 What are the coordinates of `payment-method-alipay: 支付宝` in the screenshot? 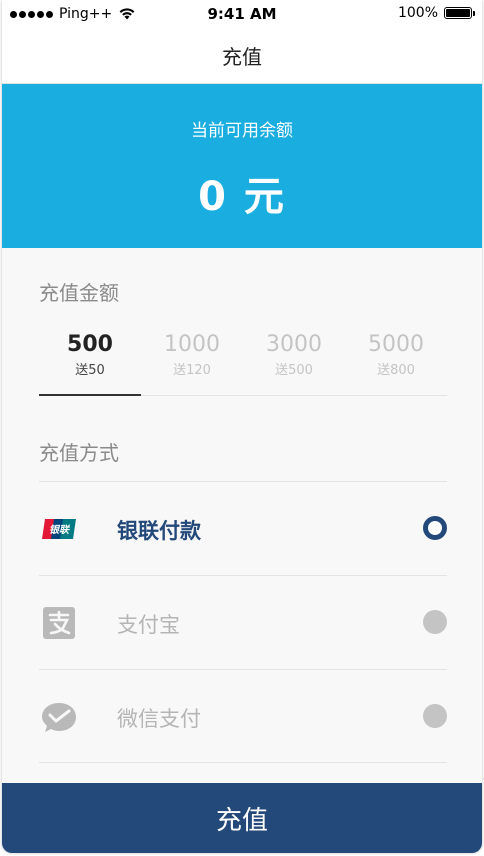 It's located at (243, 622).